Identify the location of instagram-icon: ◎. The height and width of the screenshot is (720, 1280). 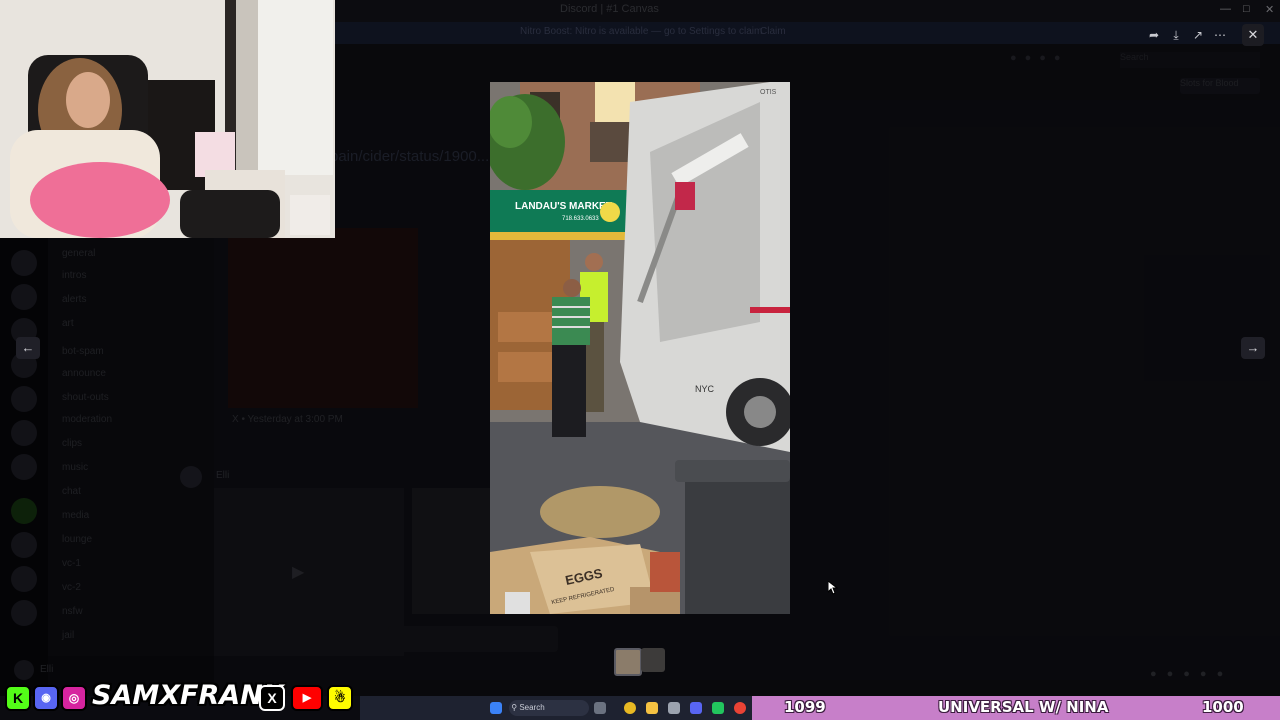
(74, 698).